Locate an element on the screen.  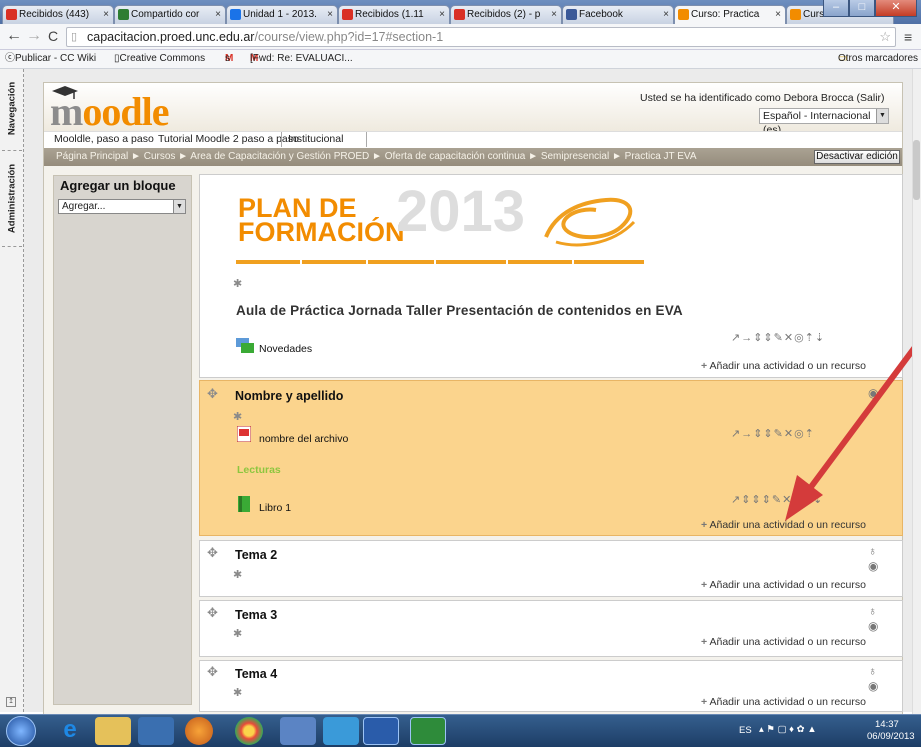
start-button is located at coordinates (21, 731).